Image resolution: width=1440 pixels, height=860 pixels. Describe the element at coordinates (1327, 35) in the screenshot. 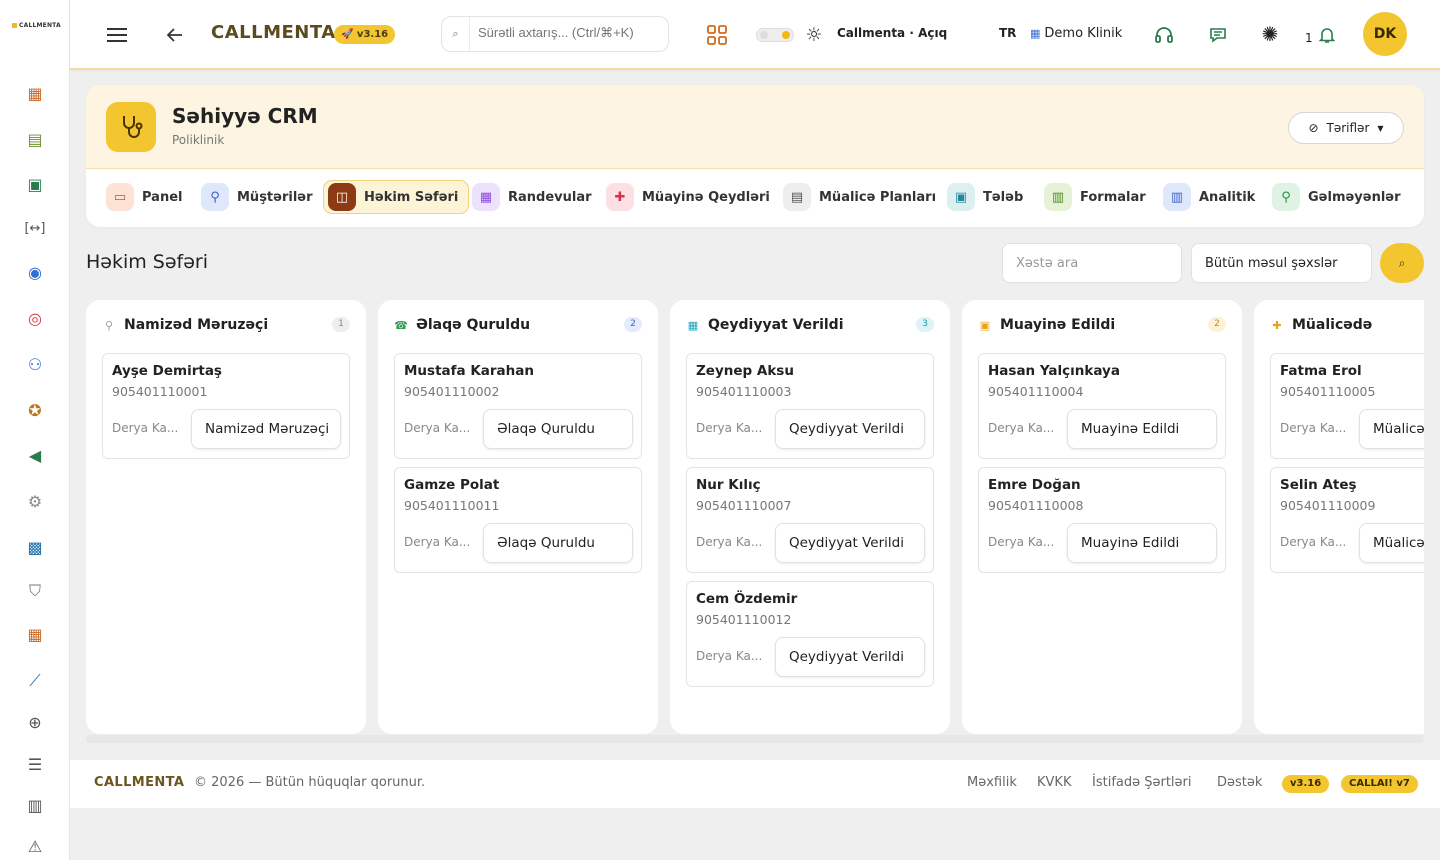

I see `bell-icon` at that location.